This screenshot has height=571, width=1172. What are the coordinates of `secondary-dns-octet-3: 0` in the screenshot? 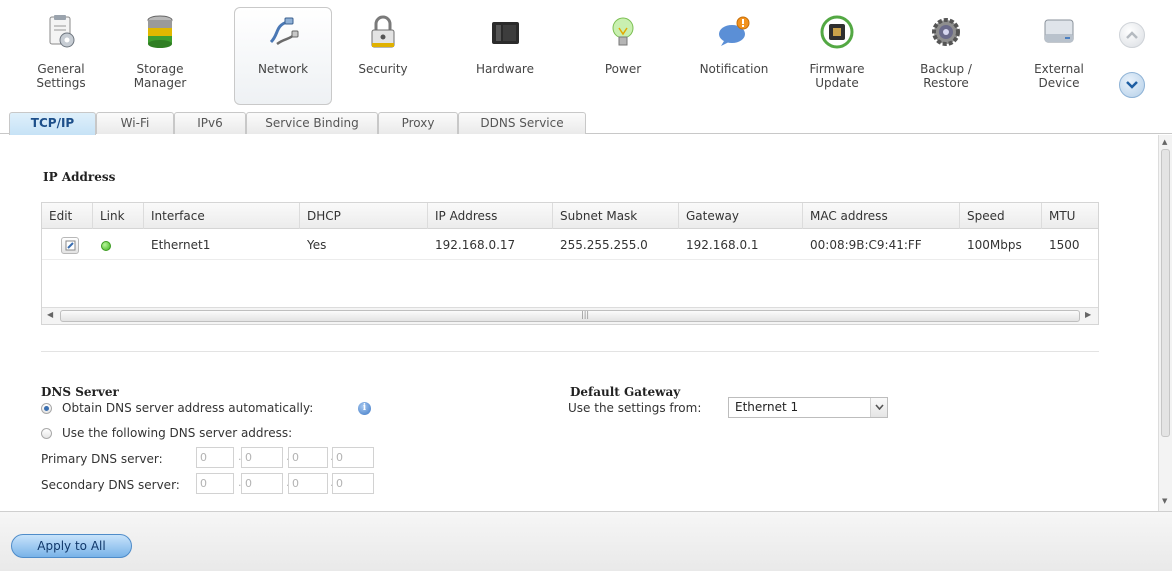 It's located at (308, 483).